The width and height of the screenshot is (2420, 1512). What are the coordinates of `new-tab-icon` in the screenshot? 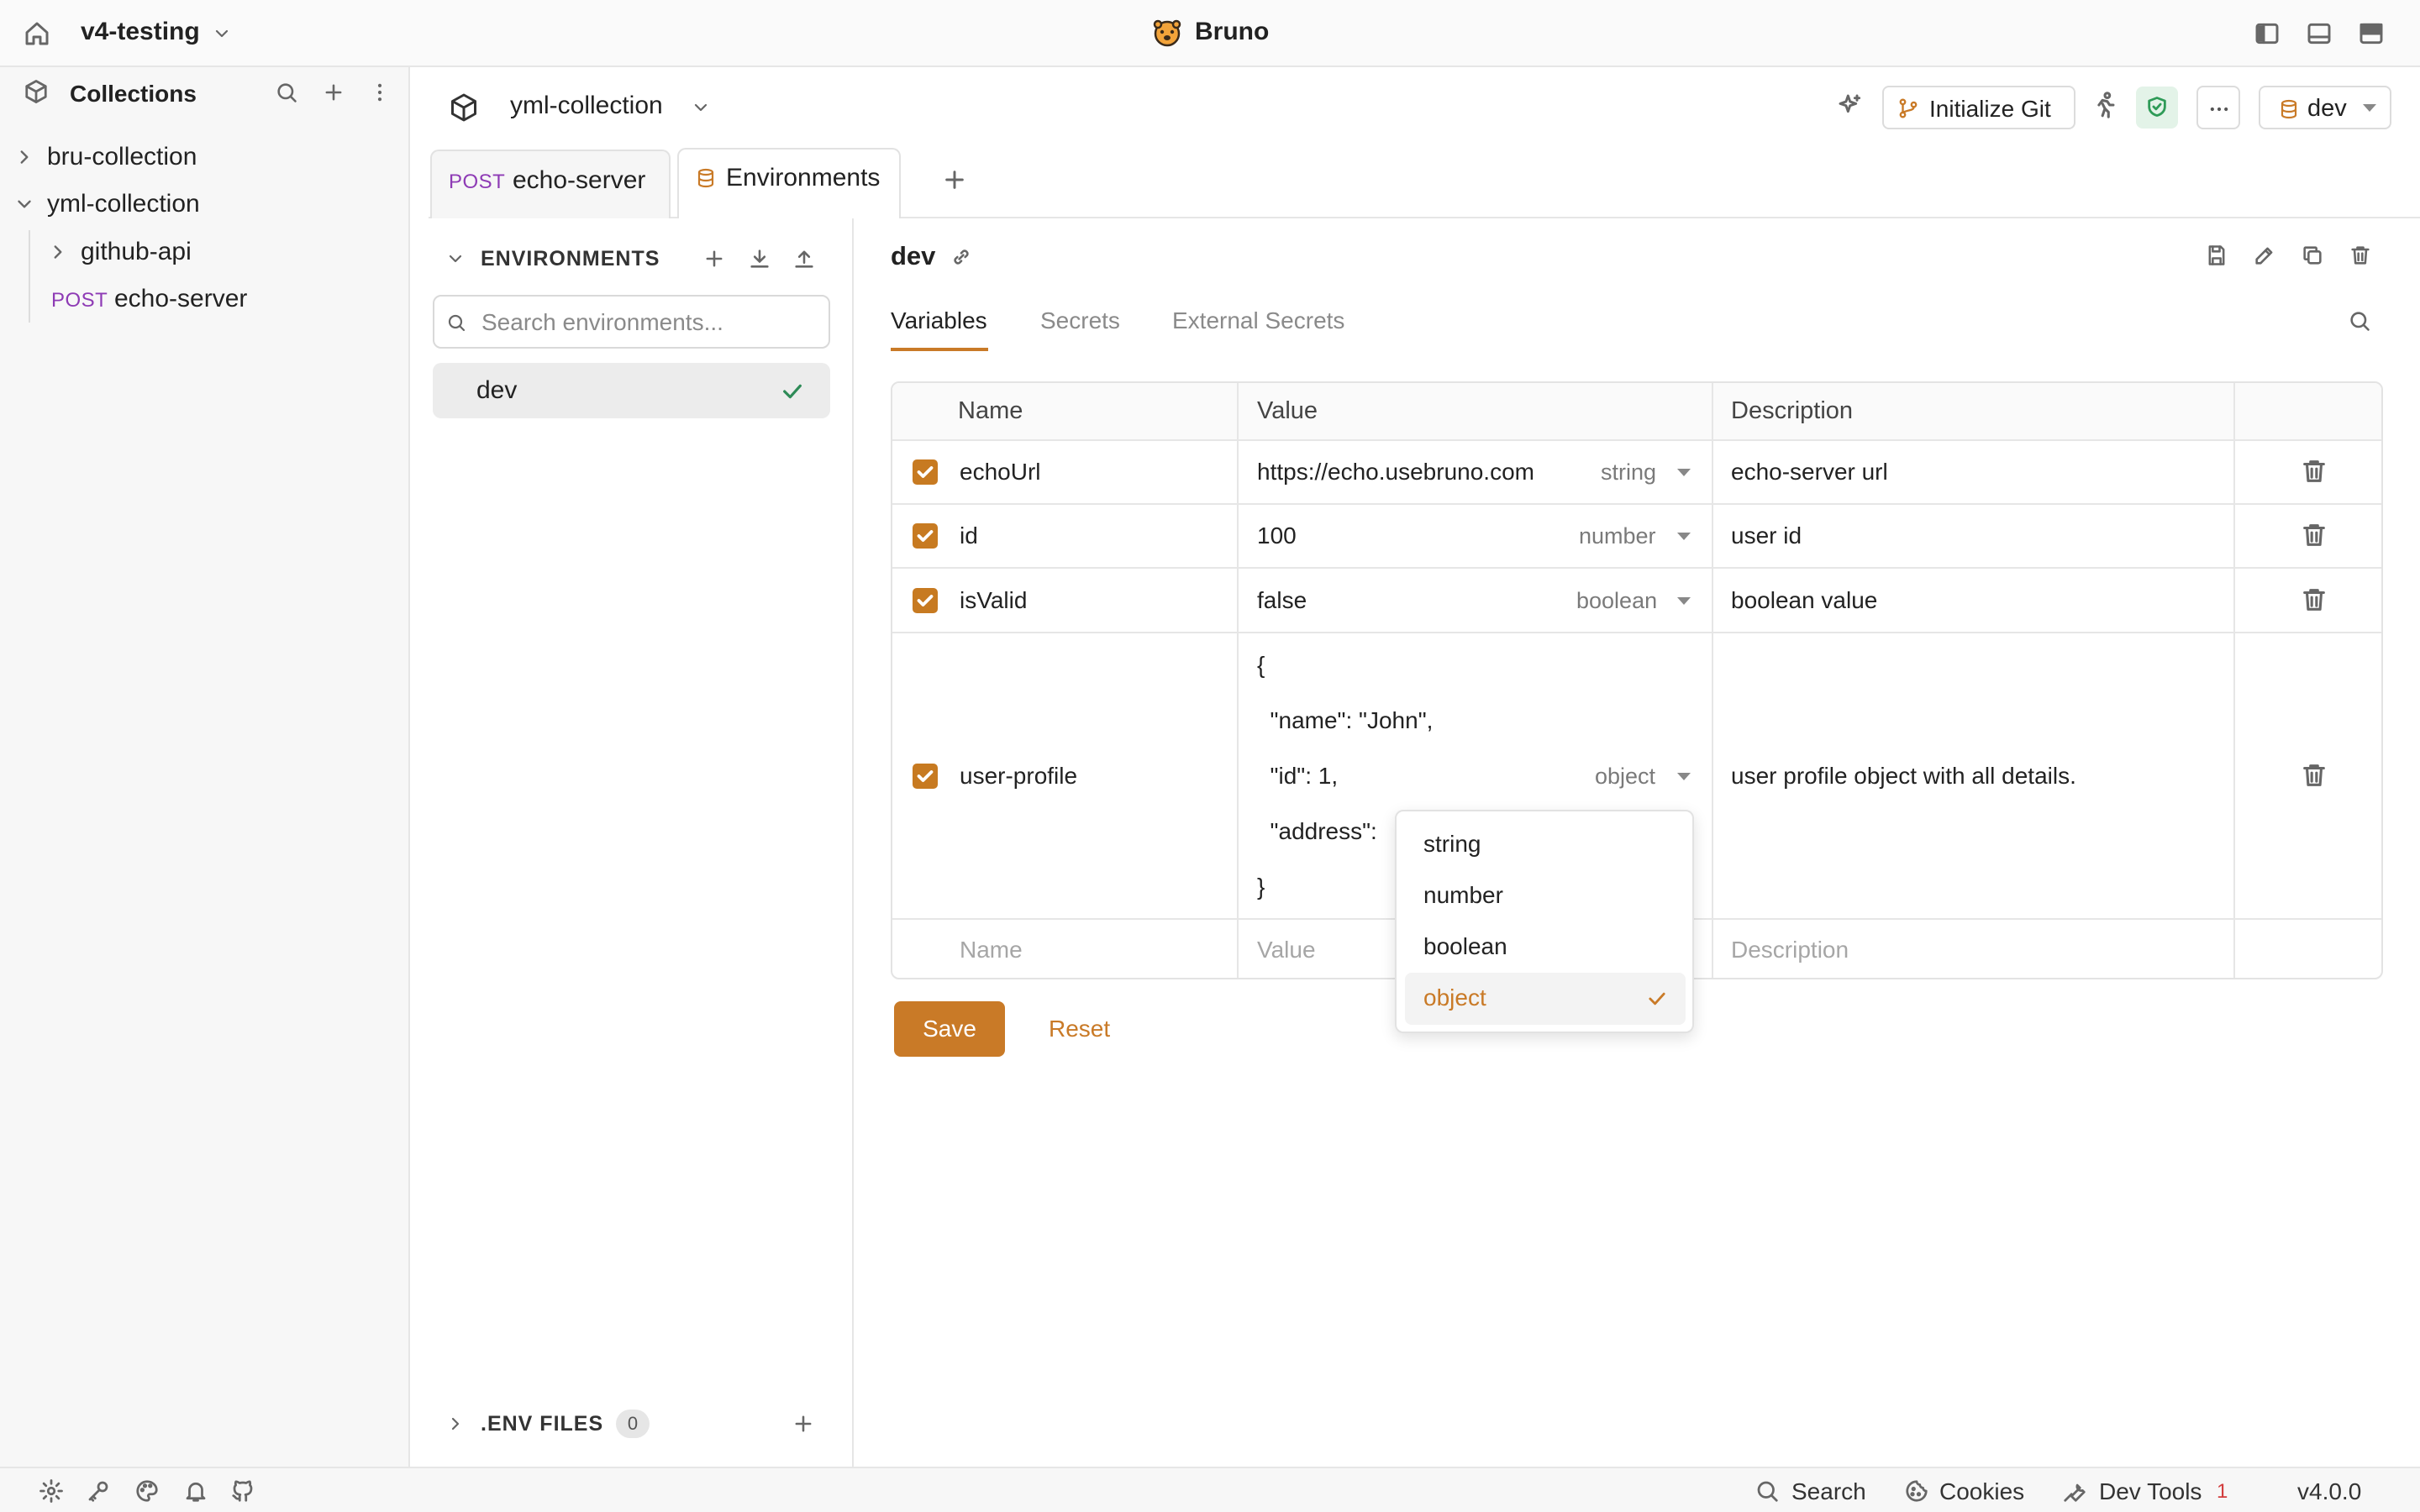 It's located at (955, 179).